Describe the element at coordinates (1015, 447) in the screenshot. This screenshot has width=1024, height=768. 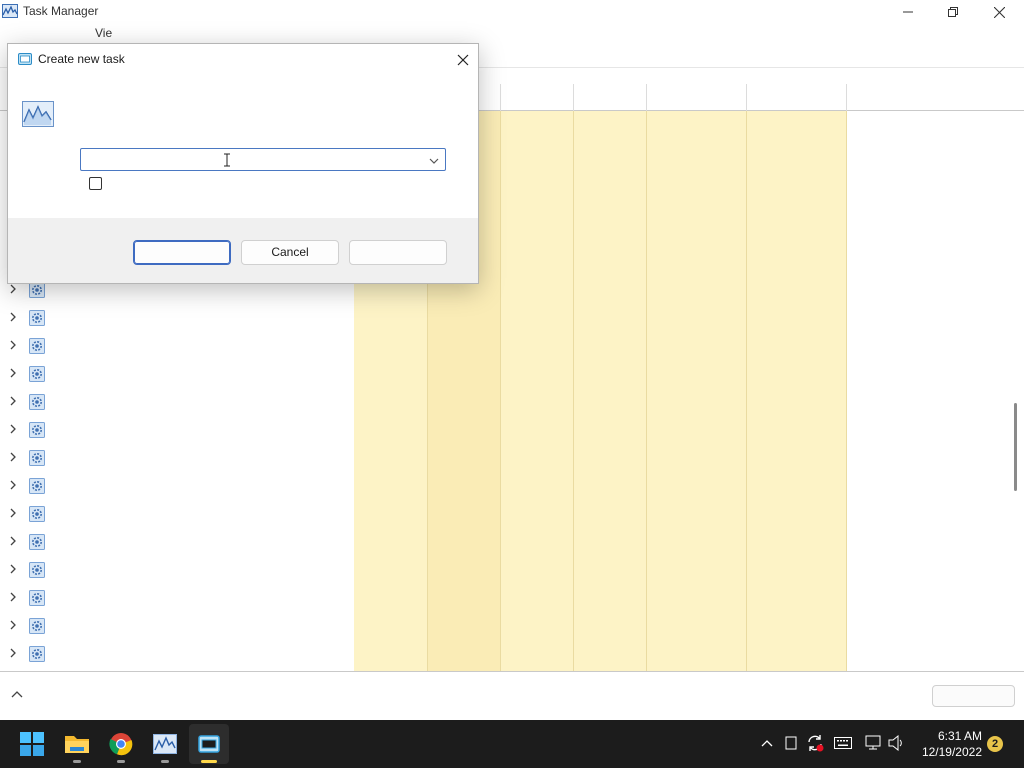
I see `vertical-scrollbar` at that location.